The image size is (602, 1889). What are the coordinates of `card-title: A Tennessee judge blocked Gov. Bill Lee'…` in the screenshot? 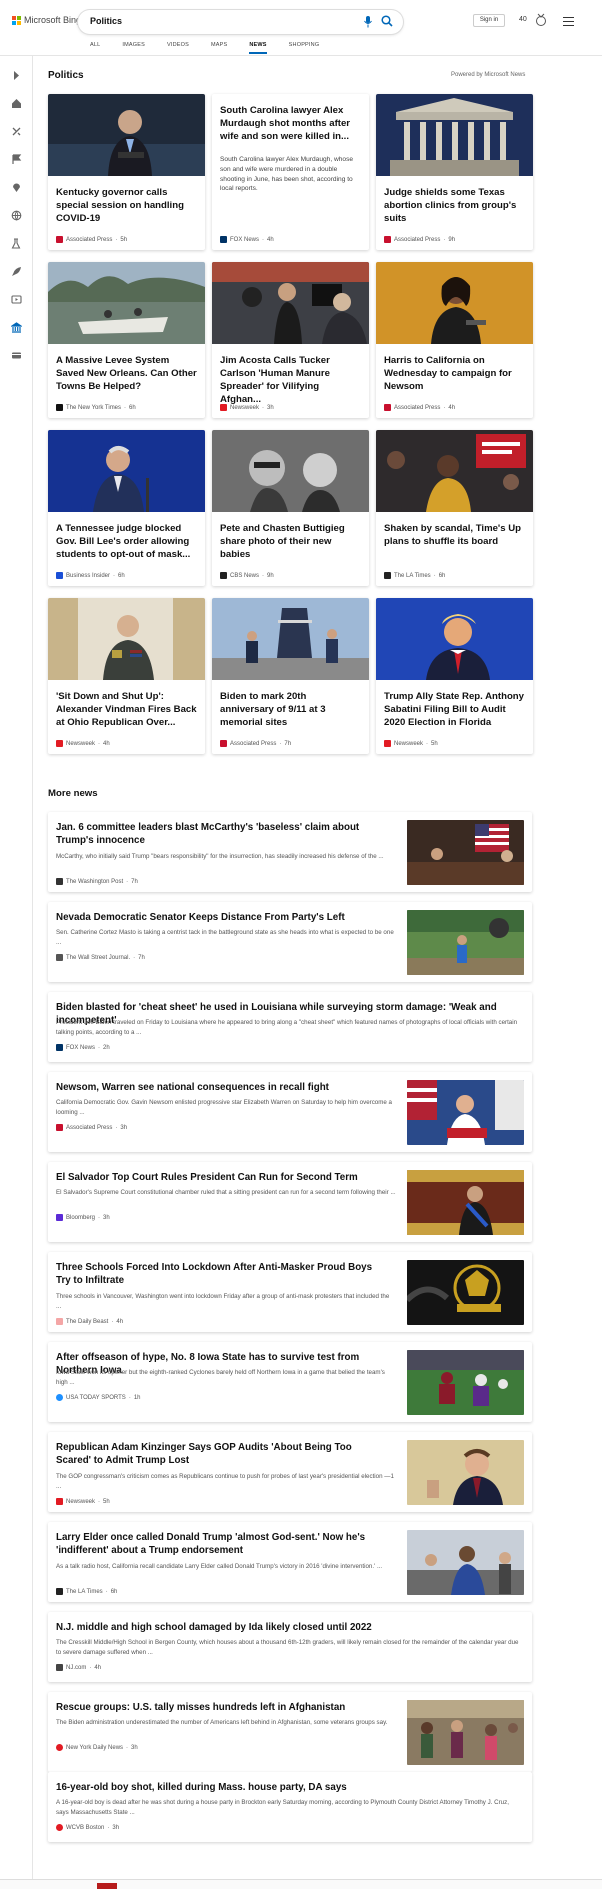 It's located at (127, 541).